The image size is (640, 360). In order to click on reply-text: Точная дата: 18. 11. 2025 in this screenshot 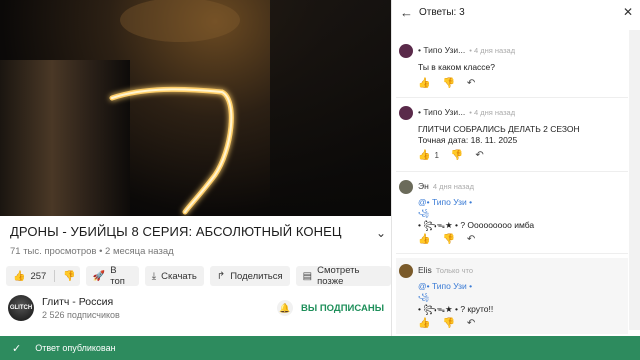, I will do `click(468, 140)`.